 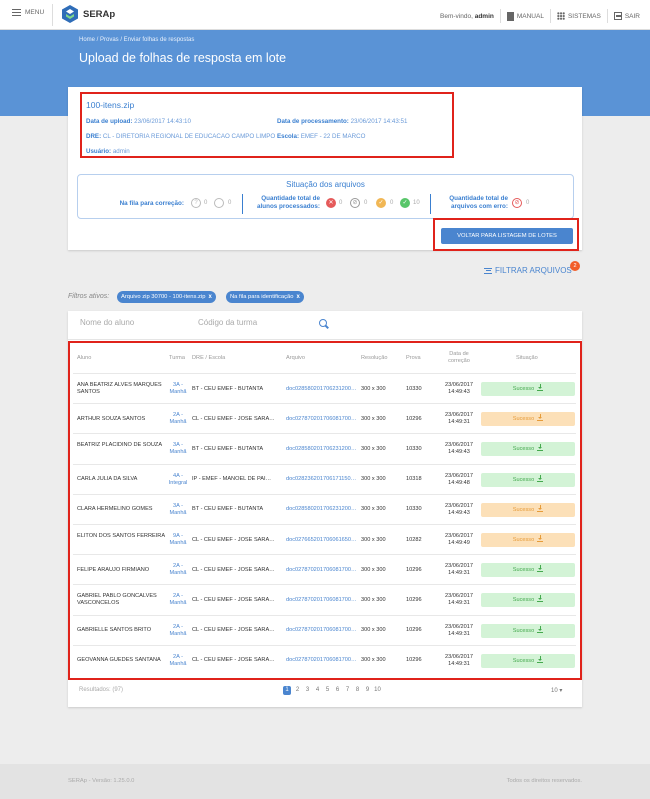 I want to click on date-cell: 23/06/2017 14:49:43, so click(x=459, y=449).